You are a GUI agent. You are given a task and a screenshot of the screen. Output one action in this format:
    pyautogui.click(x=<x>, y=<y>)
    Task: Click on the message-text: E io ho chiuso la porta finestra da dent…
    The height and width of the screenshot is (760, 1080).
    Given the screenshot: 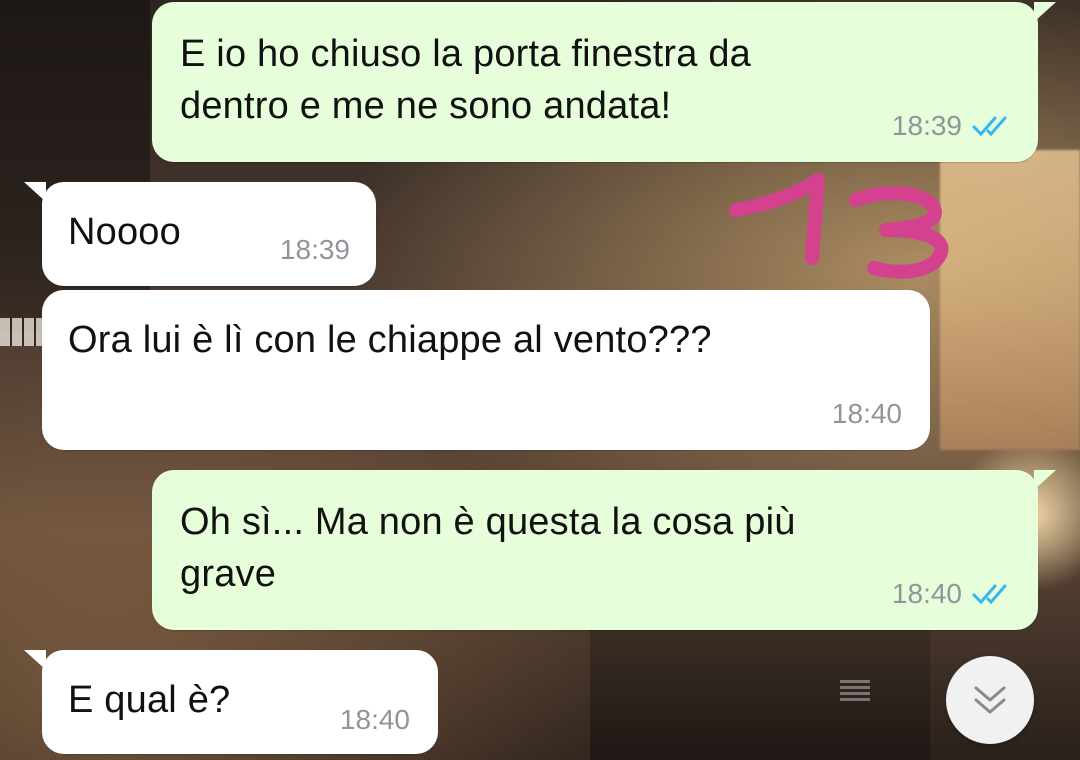 What is the action you would take?
    pyautogui.click(x=466, y=80)
    